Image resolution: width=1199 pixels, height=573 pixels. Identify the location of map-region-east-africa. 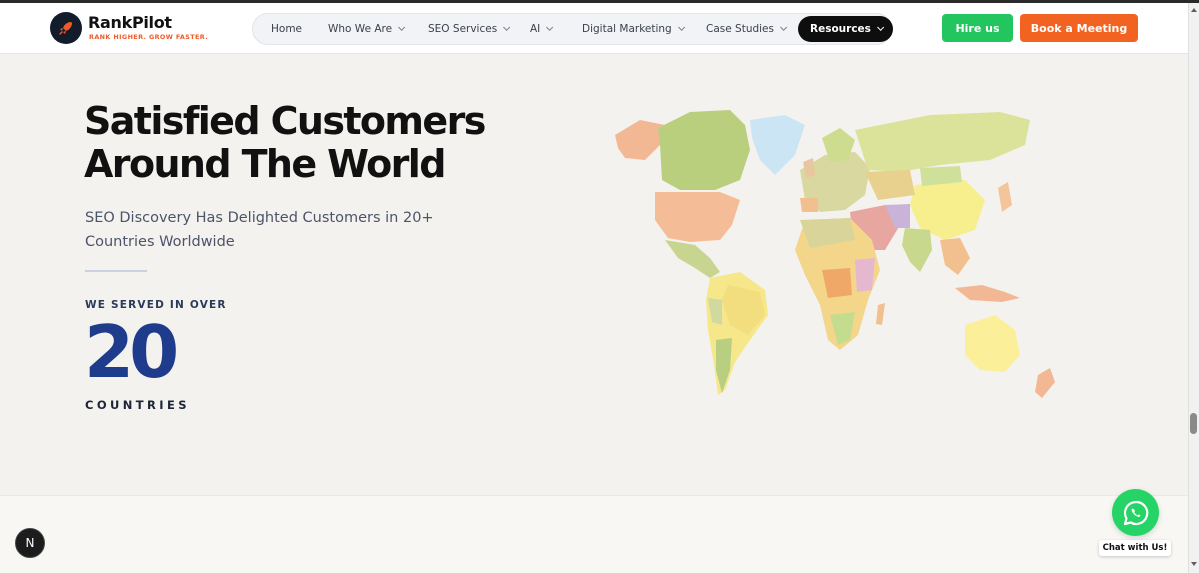
(865, 275).